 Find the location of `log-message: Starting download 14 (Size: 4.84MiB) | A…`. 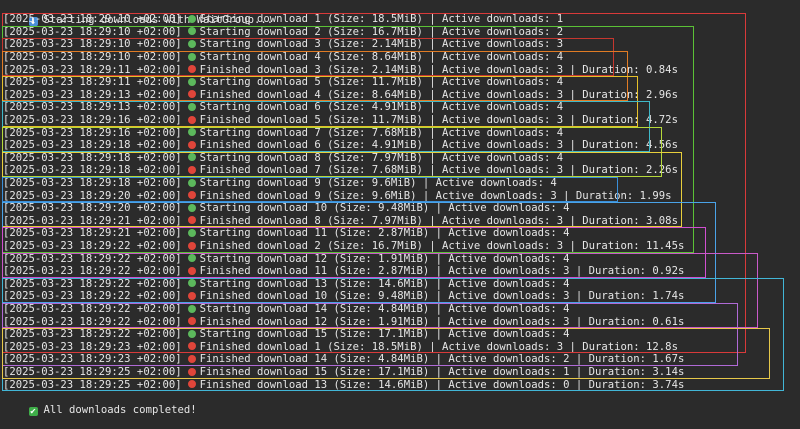

log-message: Starting download 14 (Size: 4.84MiB) | A… is located at coordinates (384, 309).